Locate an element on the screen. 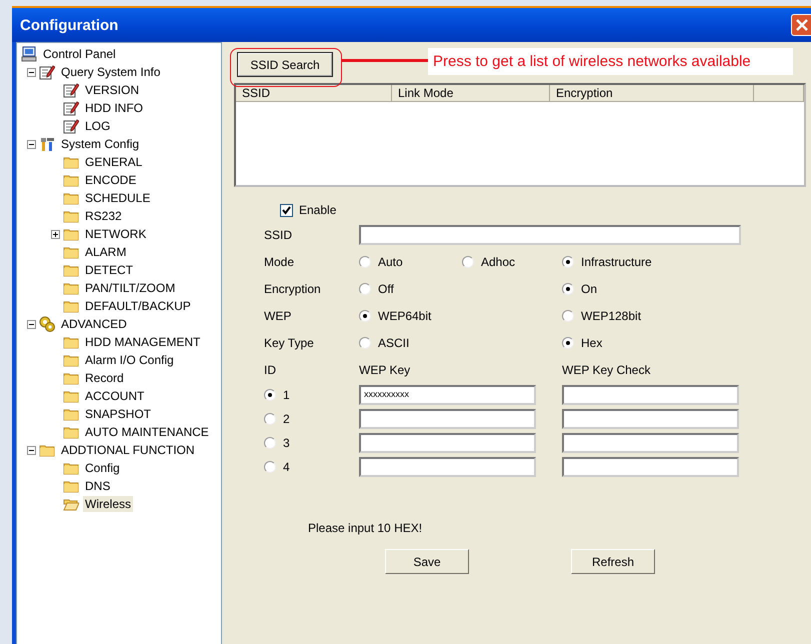 Image resolution: width=811 pixels, height=644 pixels. radio-label: 4 is located at coordinates (286, 467).